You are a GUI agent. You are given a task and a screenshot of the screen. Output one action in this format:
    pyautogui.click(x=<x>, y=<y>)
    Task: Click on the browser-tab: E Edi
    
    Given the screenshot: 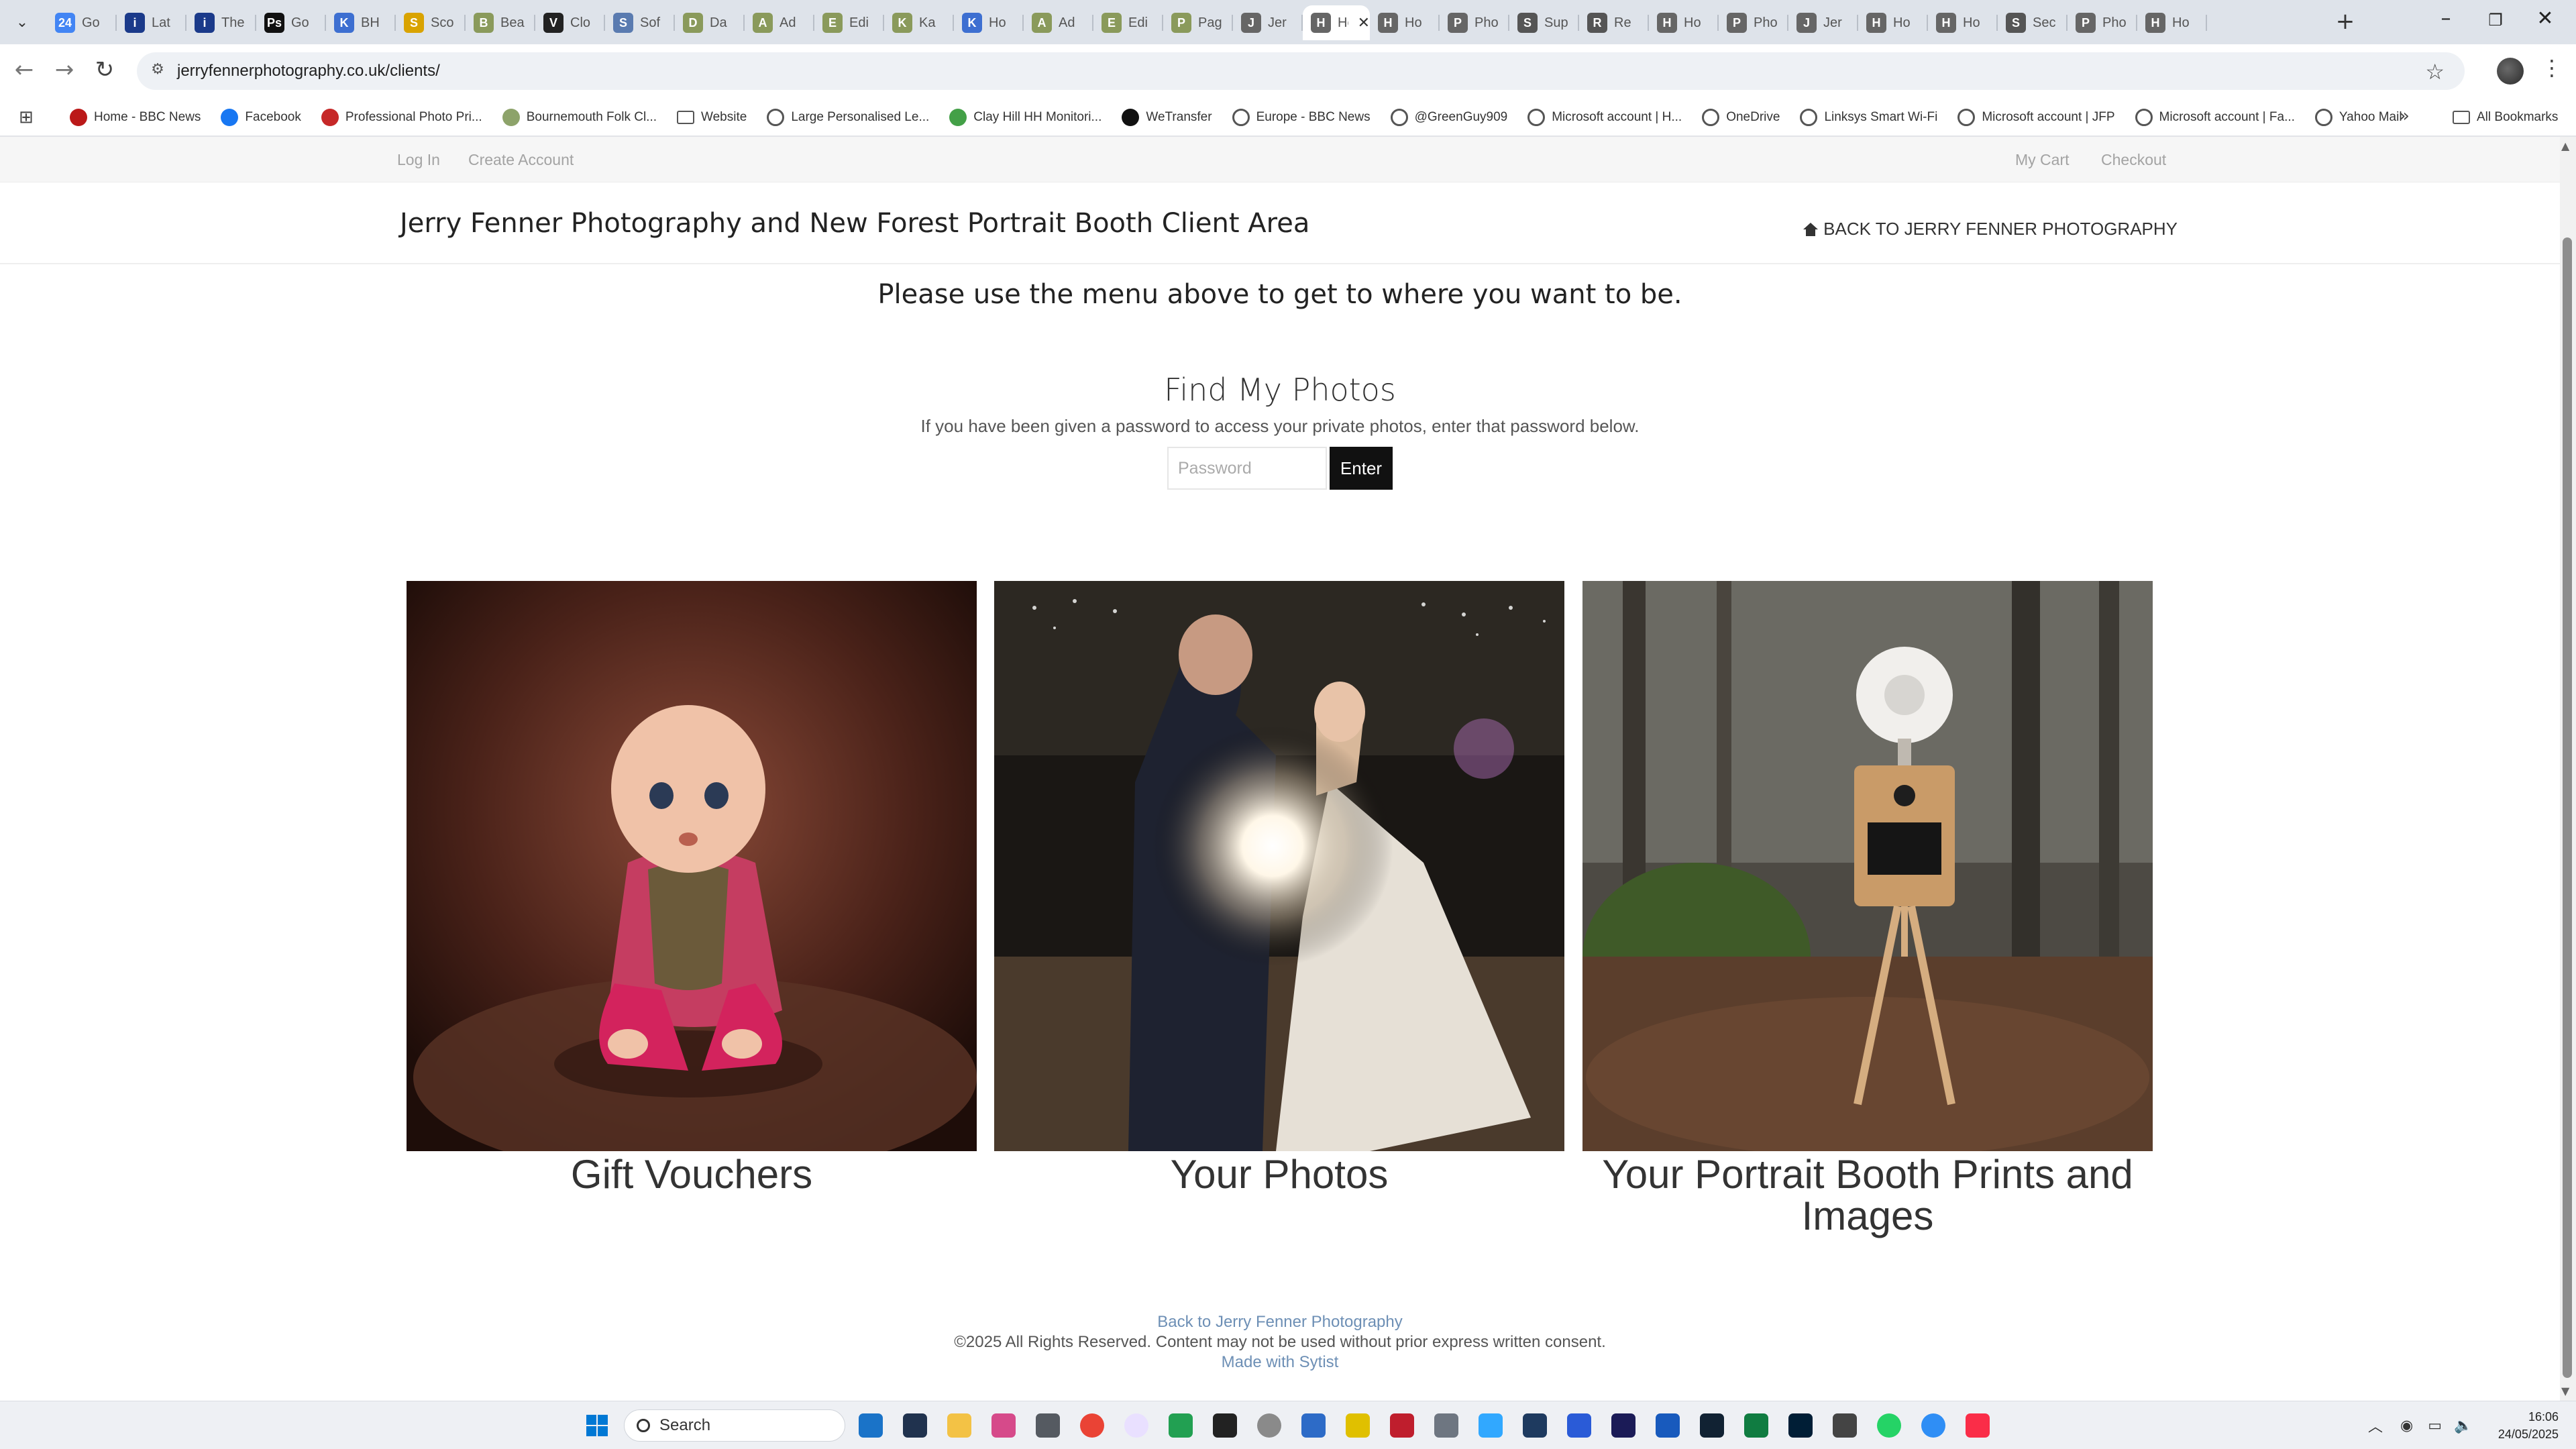 What is the action you would take?
    pyautogui.click(x=1128, y=22)
    